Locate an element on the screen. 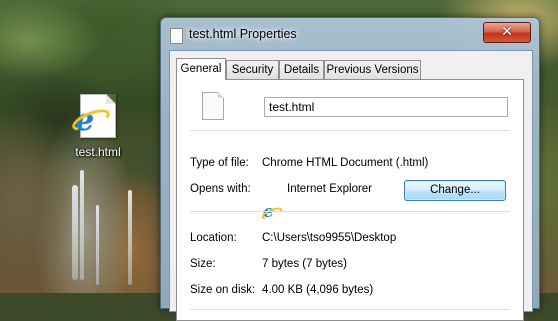 The image size is (558, 321). blank-document-icon is located at coordinates (213, 106).